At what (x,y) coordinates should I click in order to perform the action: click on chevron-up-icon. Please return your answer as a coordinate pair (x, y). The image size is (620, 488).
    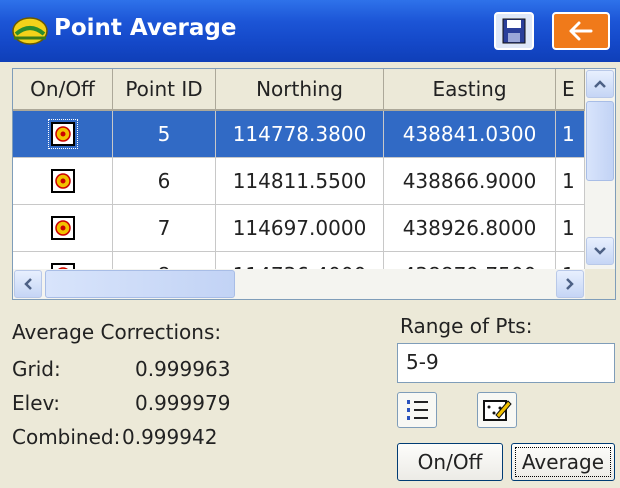
    Looking at the image, I should click on (600, 84).